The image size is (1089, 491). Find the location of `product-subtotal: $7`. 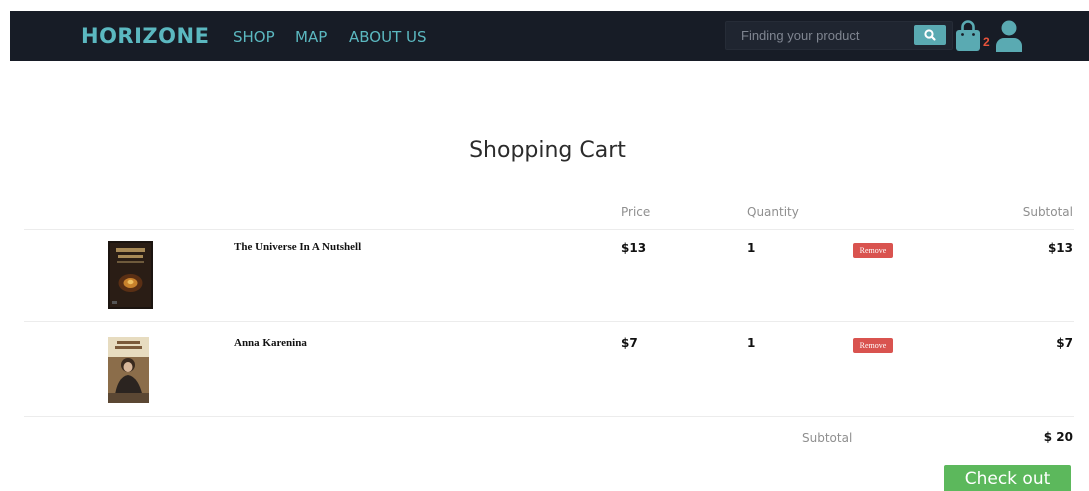

product-subtotal: $7 is located at coordinates (1064, 343).